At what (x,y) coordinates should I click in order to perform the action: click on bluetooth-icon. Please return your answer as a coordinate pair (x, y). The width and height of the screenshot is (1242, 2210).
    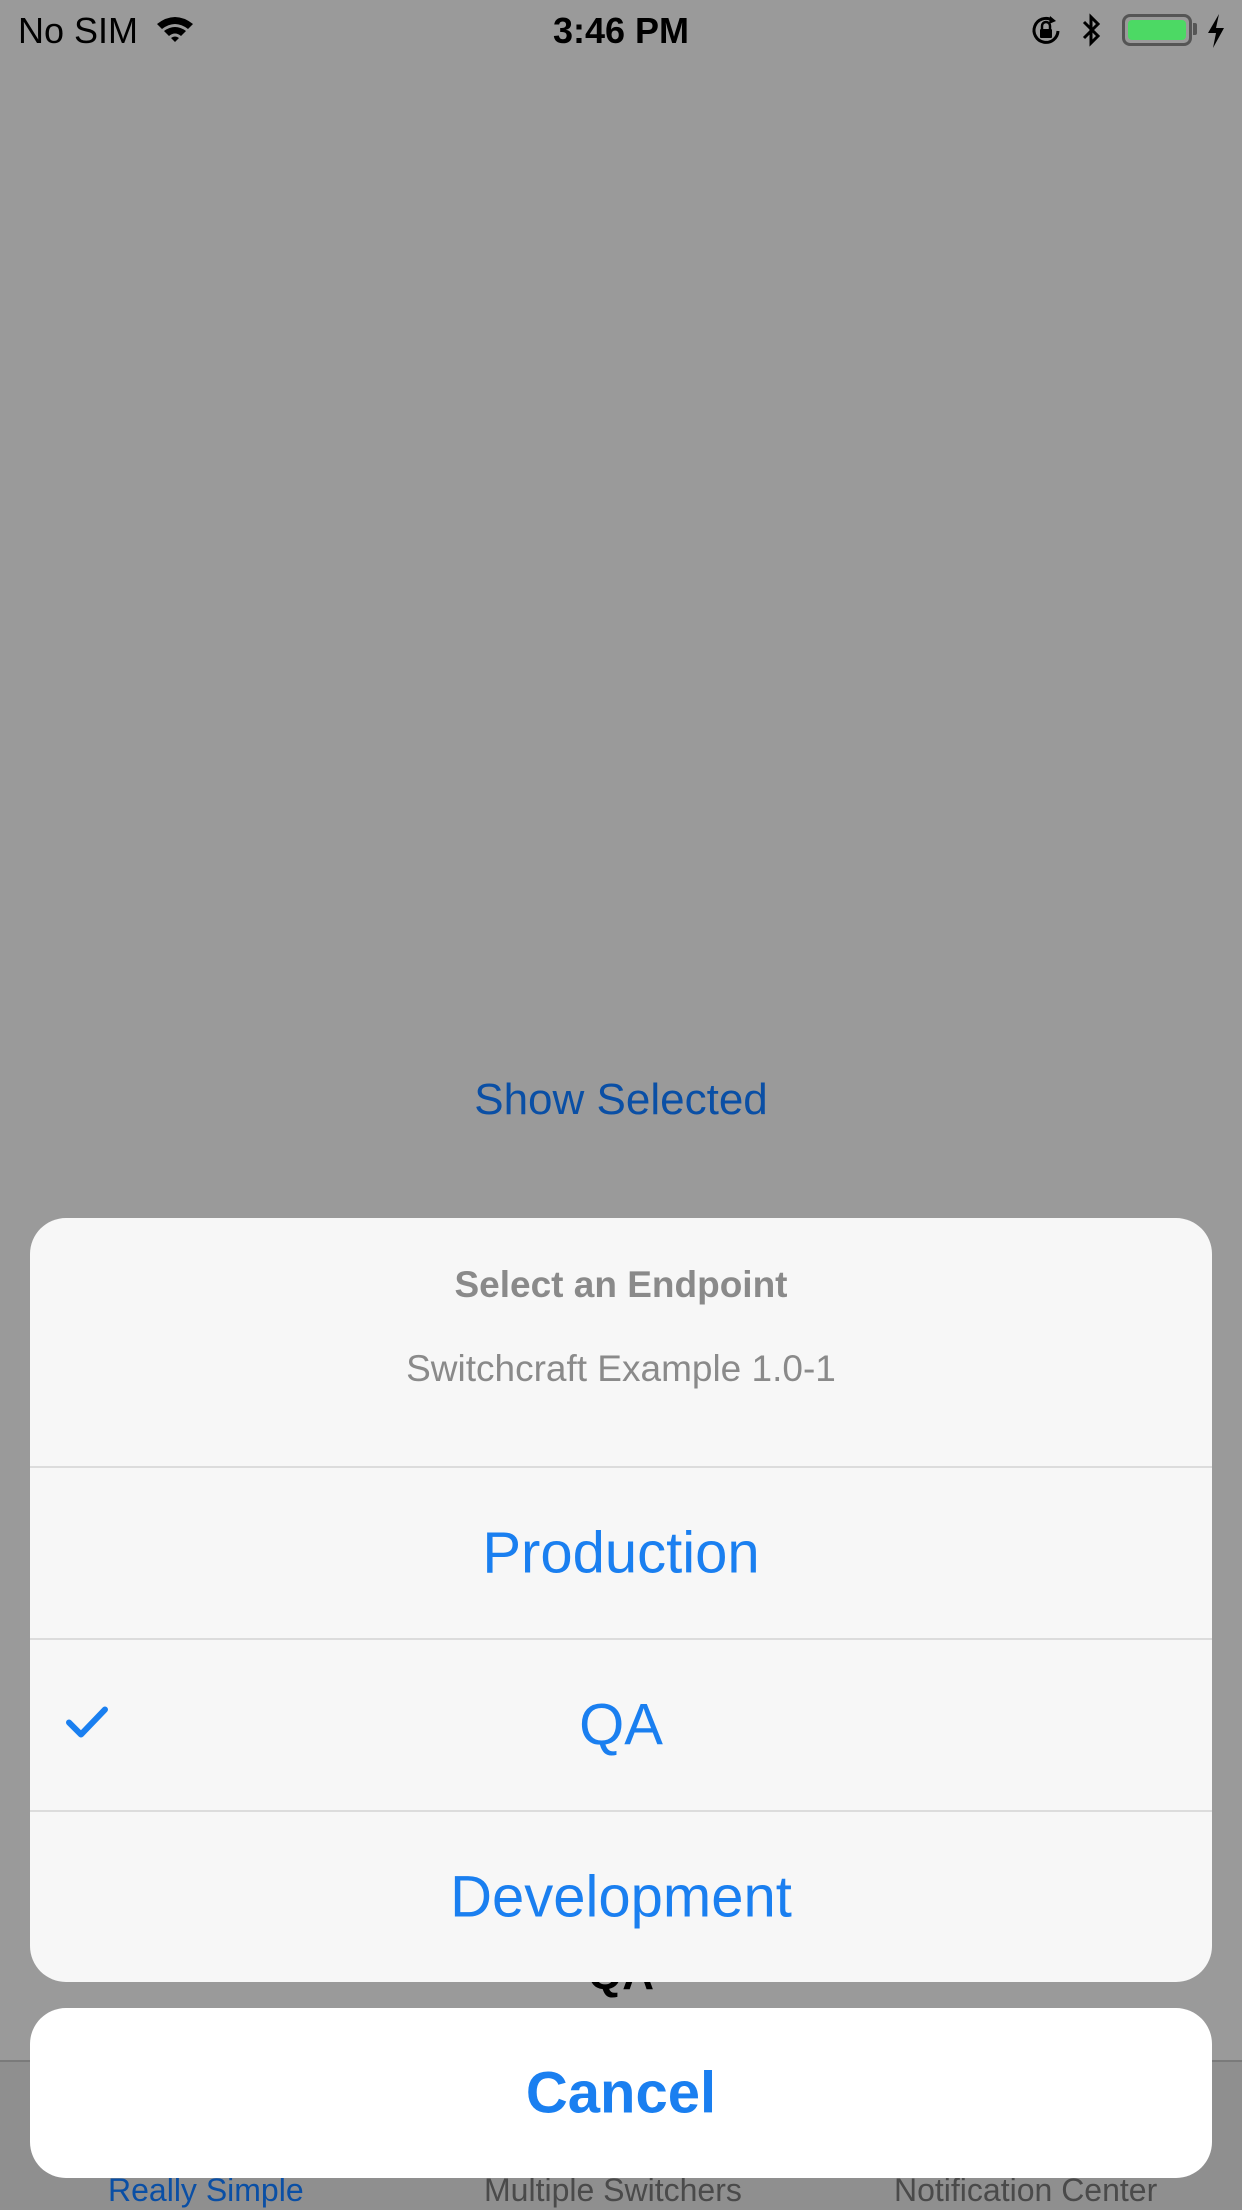
    Looking at the image, I should click on (1092, 32).